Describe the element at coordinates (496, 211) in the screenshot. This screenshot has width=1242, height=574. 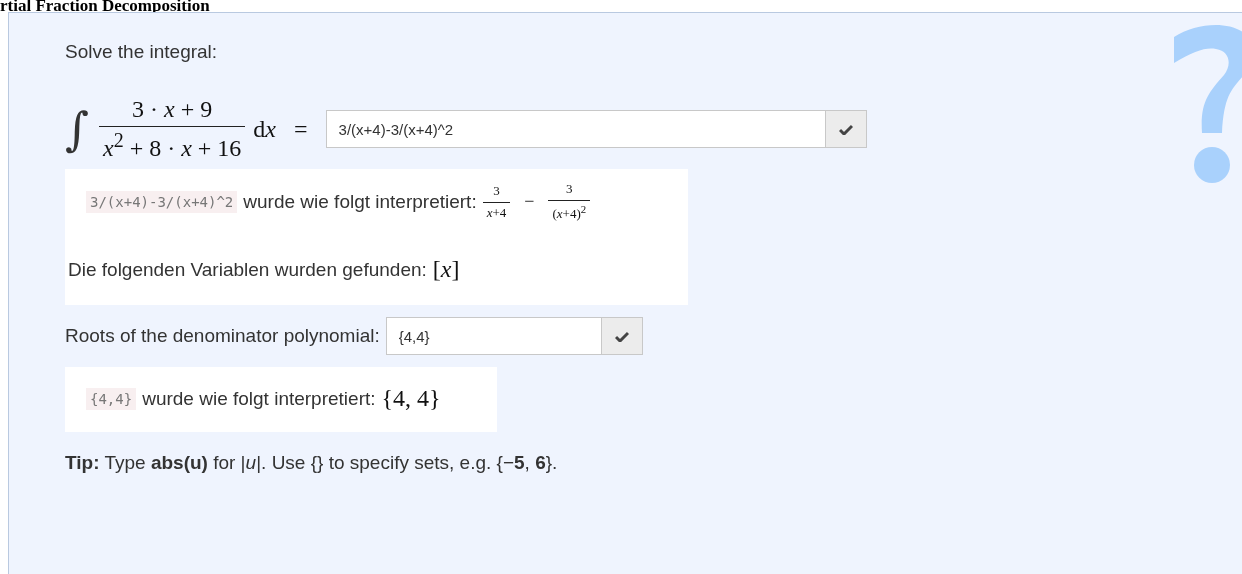
I see `denominator: x+4` at that location.